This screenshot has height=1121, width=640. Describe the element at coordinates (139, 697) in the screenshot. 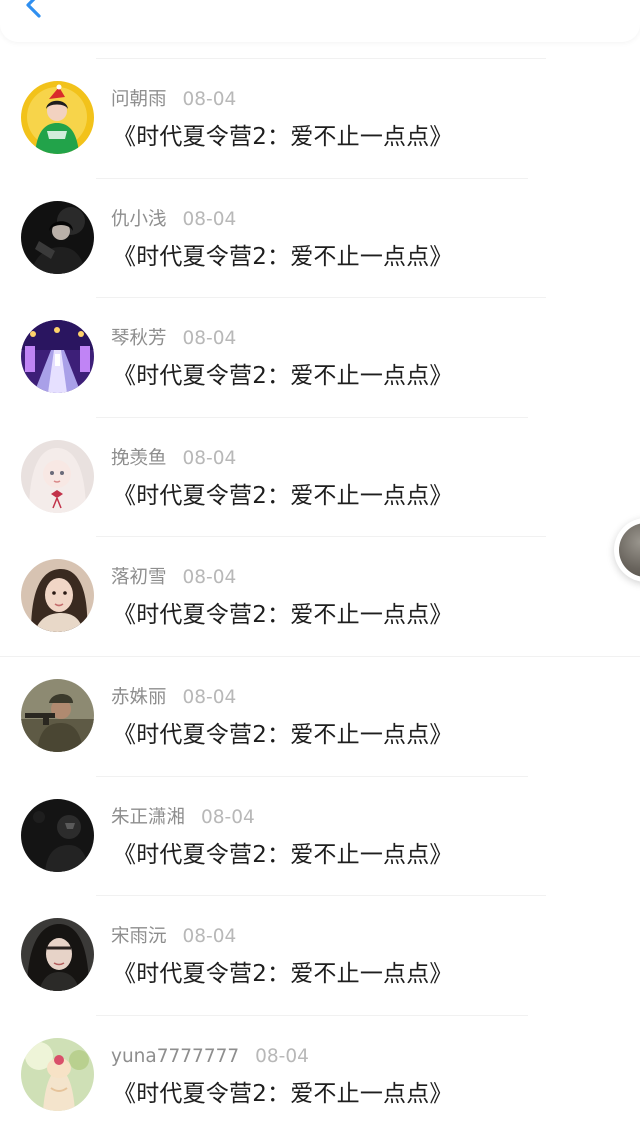

I see `username: 赤姝丽` at that location.